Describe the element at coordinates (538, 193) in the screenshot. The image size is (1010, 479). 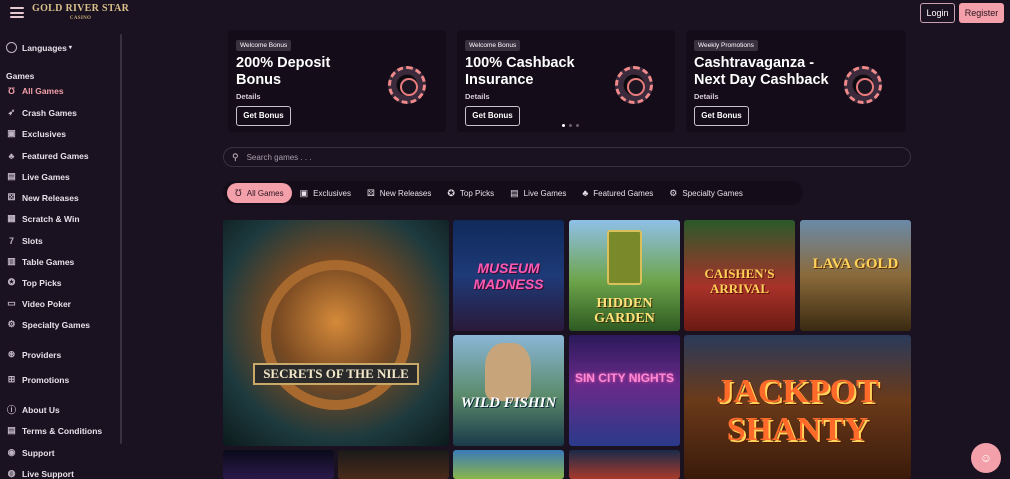
I see `tab-live-games: ▤ Live Games` at that location.